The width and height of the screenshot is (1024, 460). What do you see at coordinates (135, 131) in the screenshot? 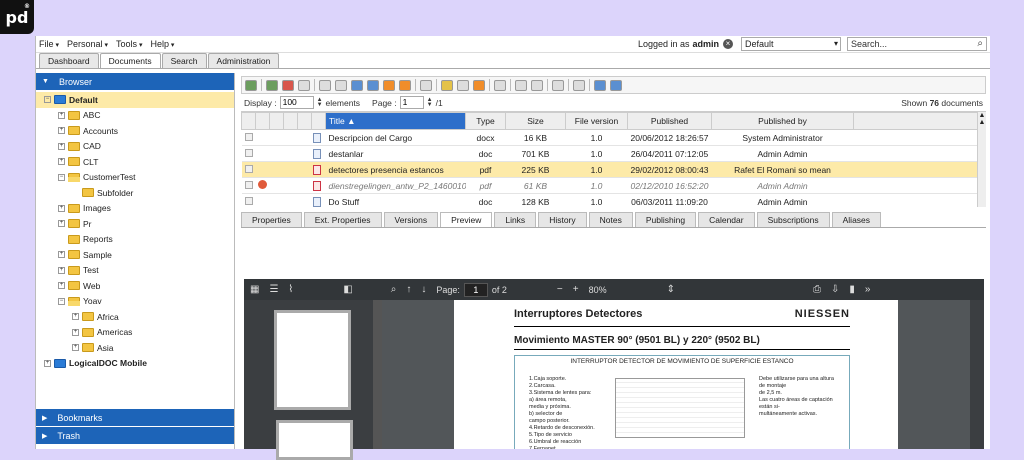
I see `tree-node-accounts: + Accounts` at bounding box center [135, 131].